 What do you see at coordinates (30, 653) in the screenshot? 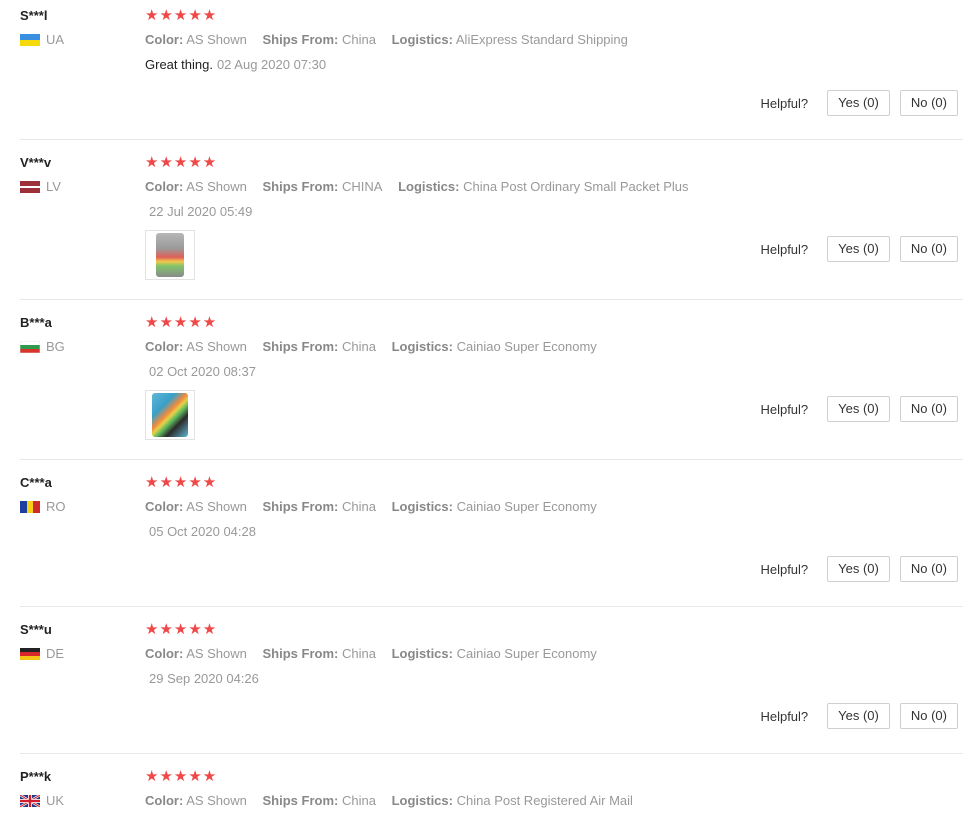
I see `de-flag-icon` at bounding box center [30, 653].